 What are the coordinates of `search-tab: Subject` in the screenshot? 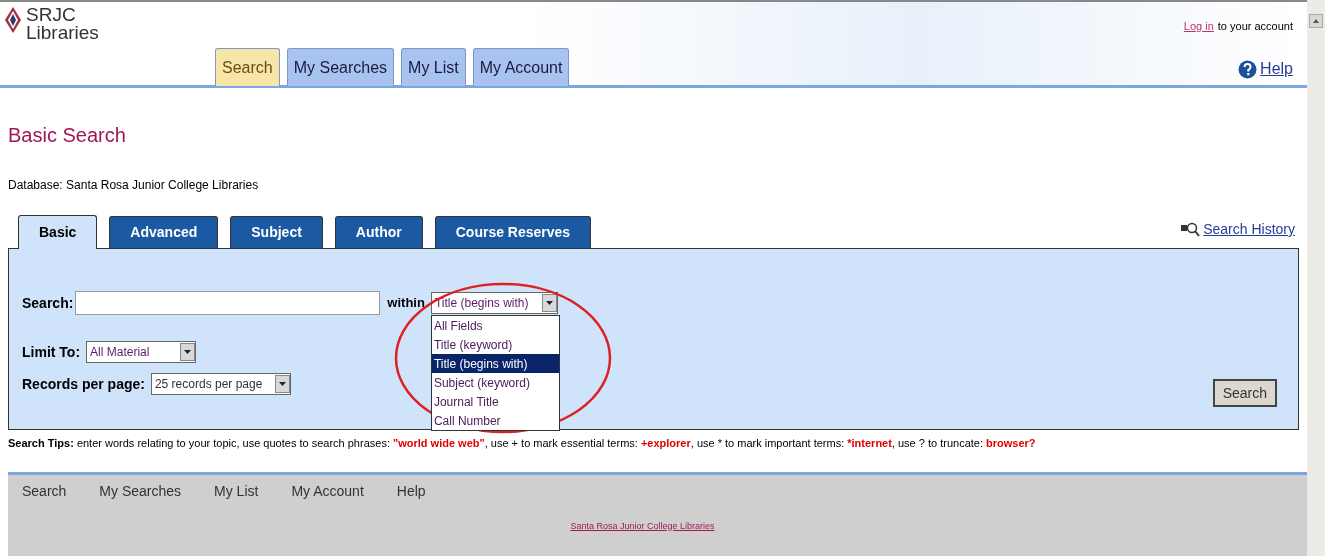 It's located at (276, 232).